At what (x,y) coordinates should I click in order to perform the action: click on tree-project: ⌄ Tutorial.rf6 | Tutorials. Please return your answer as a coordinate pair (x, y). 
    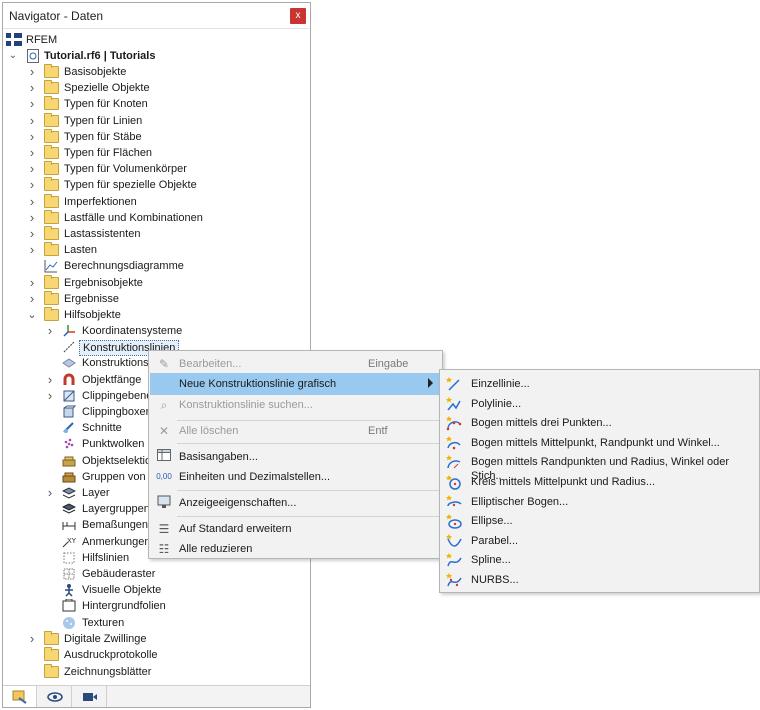
    Looking at the image, I should click on (156, 56).